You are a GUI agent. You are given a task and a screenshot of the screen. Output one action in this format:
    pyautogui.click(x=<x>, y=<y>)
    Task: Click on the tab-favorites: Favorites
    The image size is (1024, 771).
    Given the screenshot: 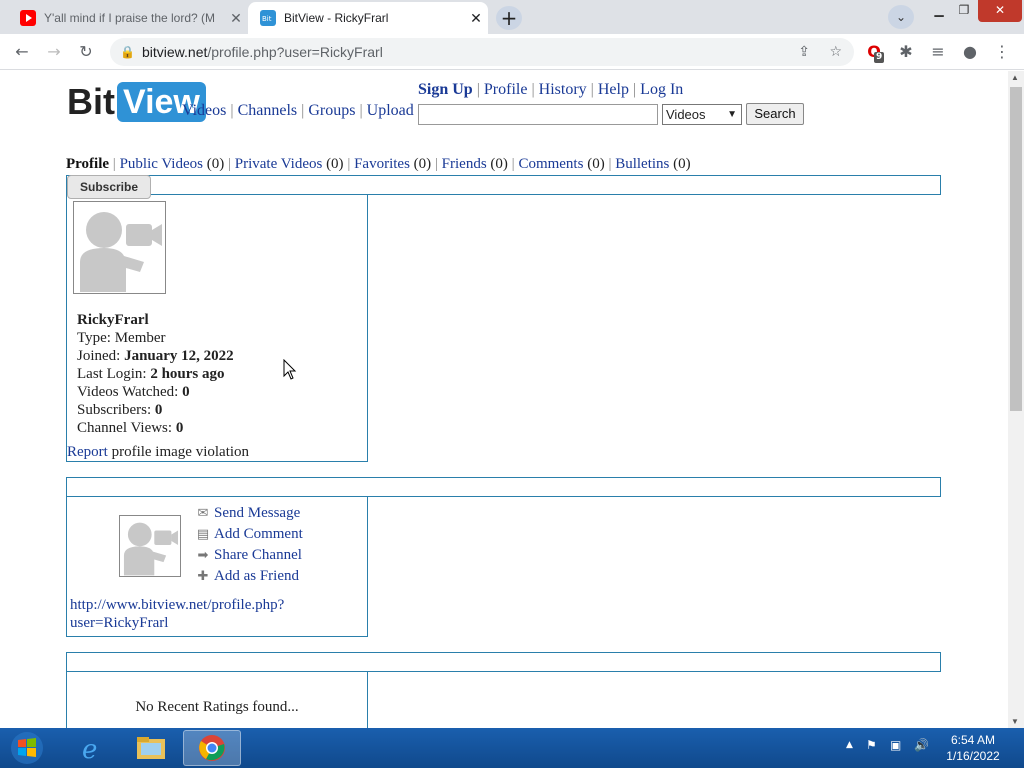 What is the action you would take?
    pyautogui.click(x=382, y=164)
    